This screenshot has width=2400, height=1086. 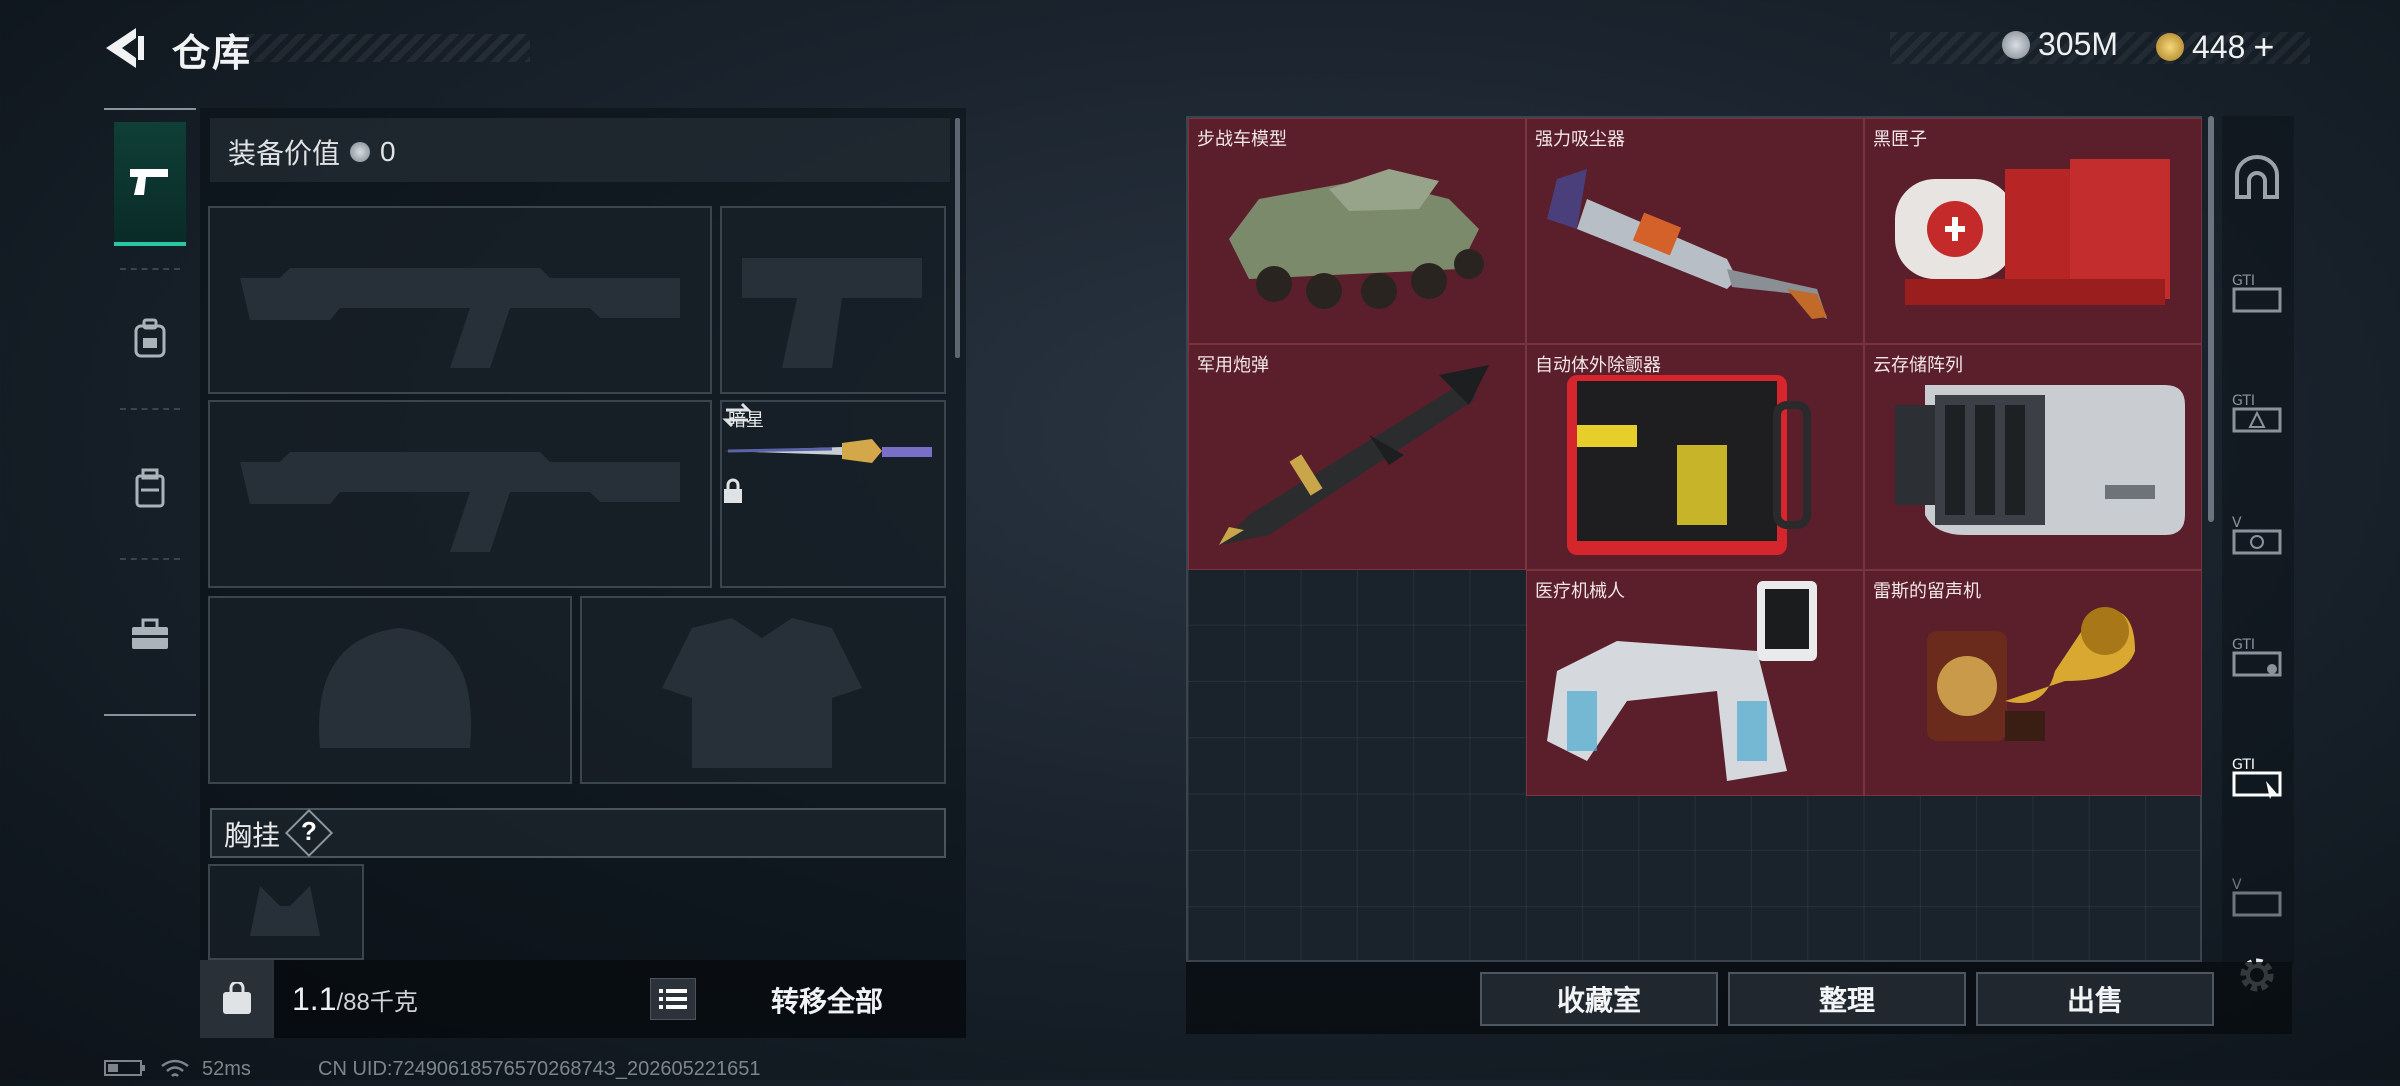 I want to click on secondary-weapon-slot, so click(x=833, y=300).